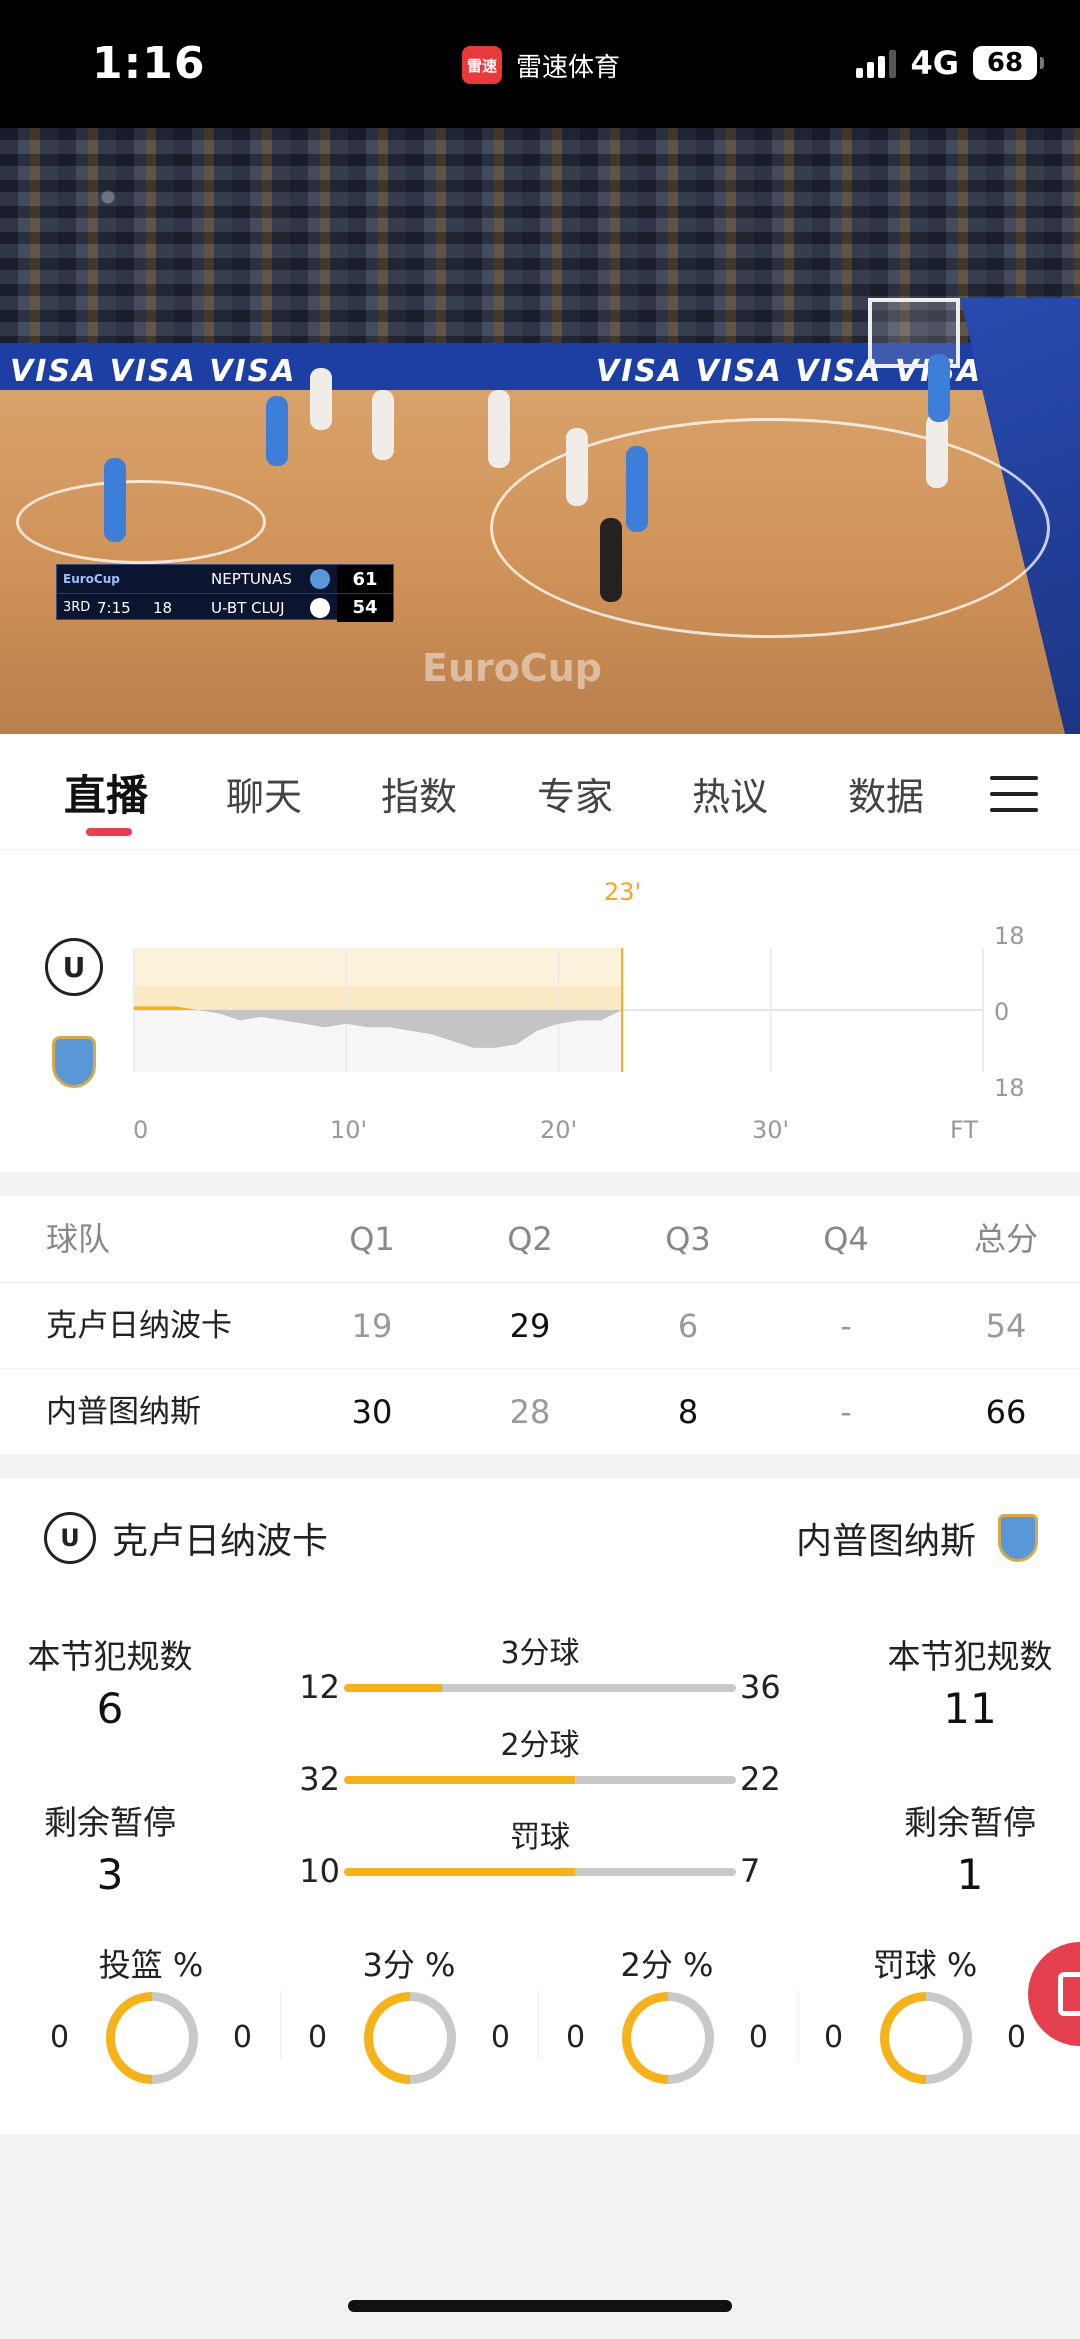  I want to click on header-team: 球队, so click(78, 1239).